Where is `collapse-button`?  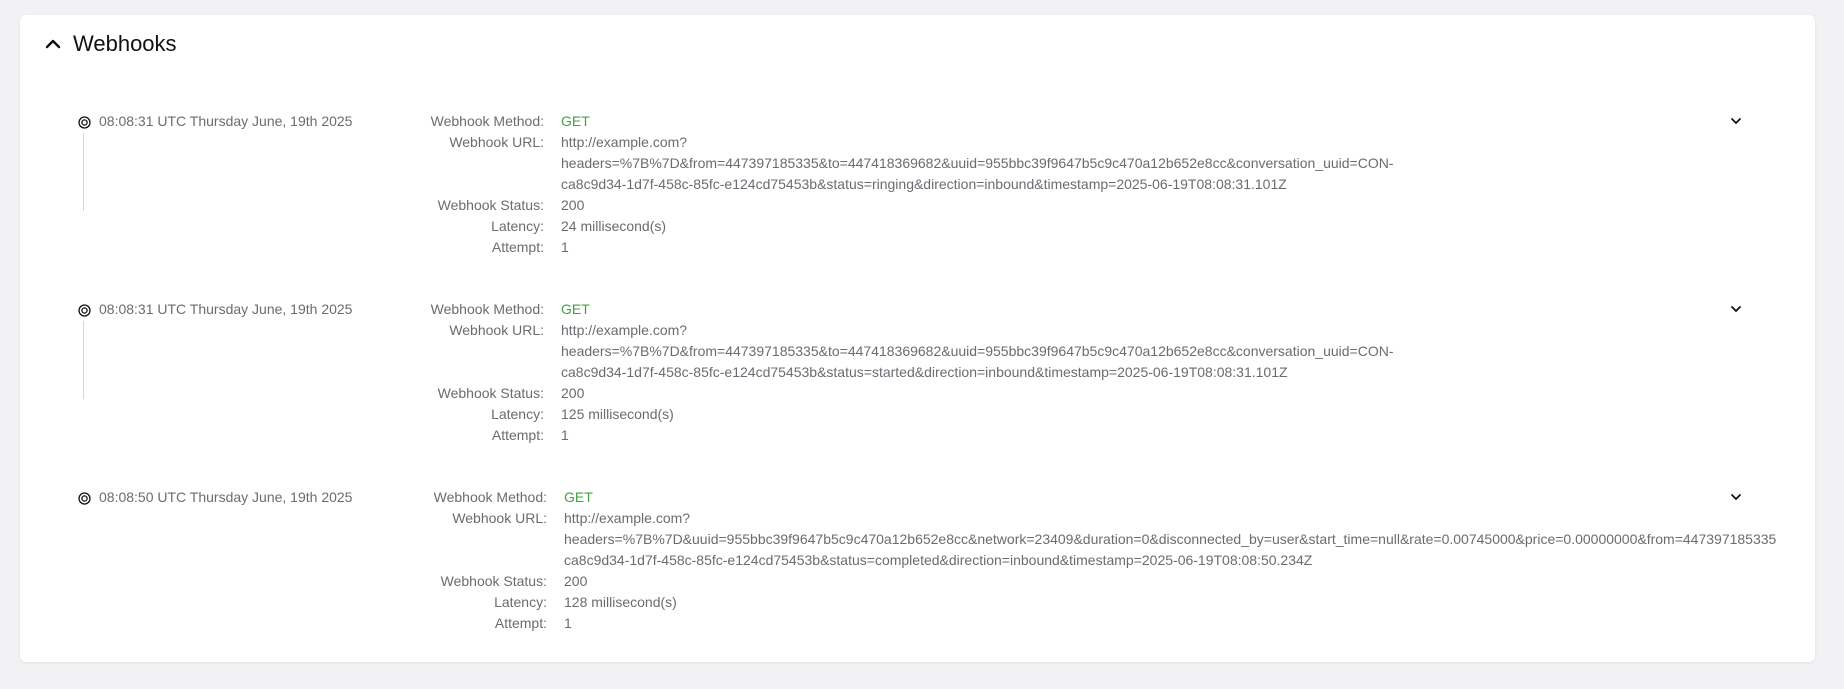
collapse-button is located at coordinates (53, 44).